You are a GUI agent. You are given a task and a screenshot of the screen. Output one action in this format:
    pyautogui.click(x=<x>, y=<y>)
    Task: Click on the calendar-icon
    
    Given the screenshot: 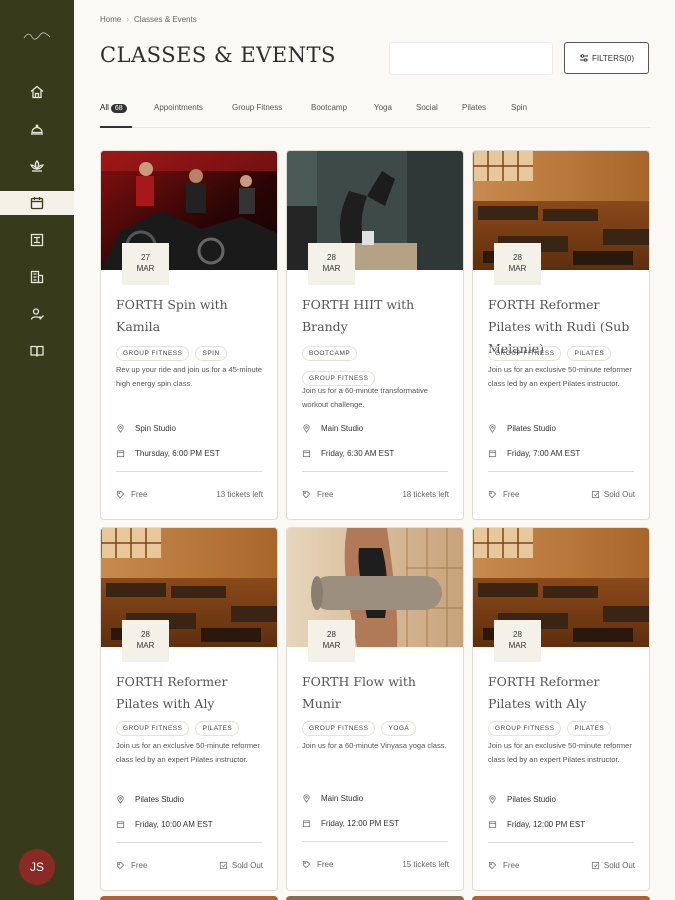 What is the action you would take?
    pyautogui.click(x=37, y=203)
    